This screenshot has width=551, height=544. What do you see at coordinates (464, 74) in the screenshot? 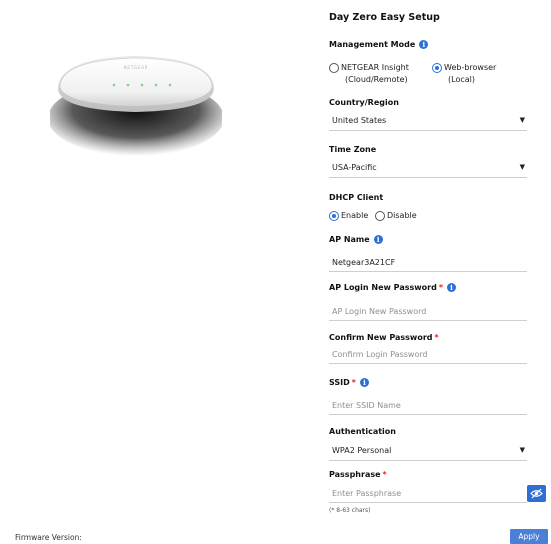
I see `radio-web-browser: Web-browser (Local)` at bounding box center [464, 74].